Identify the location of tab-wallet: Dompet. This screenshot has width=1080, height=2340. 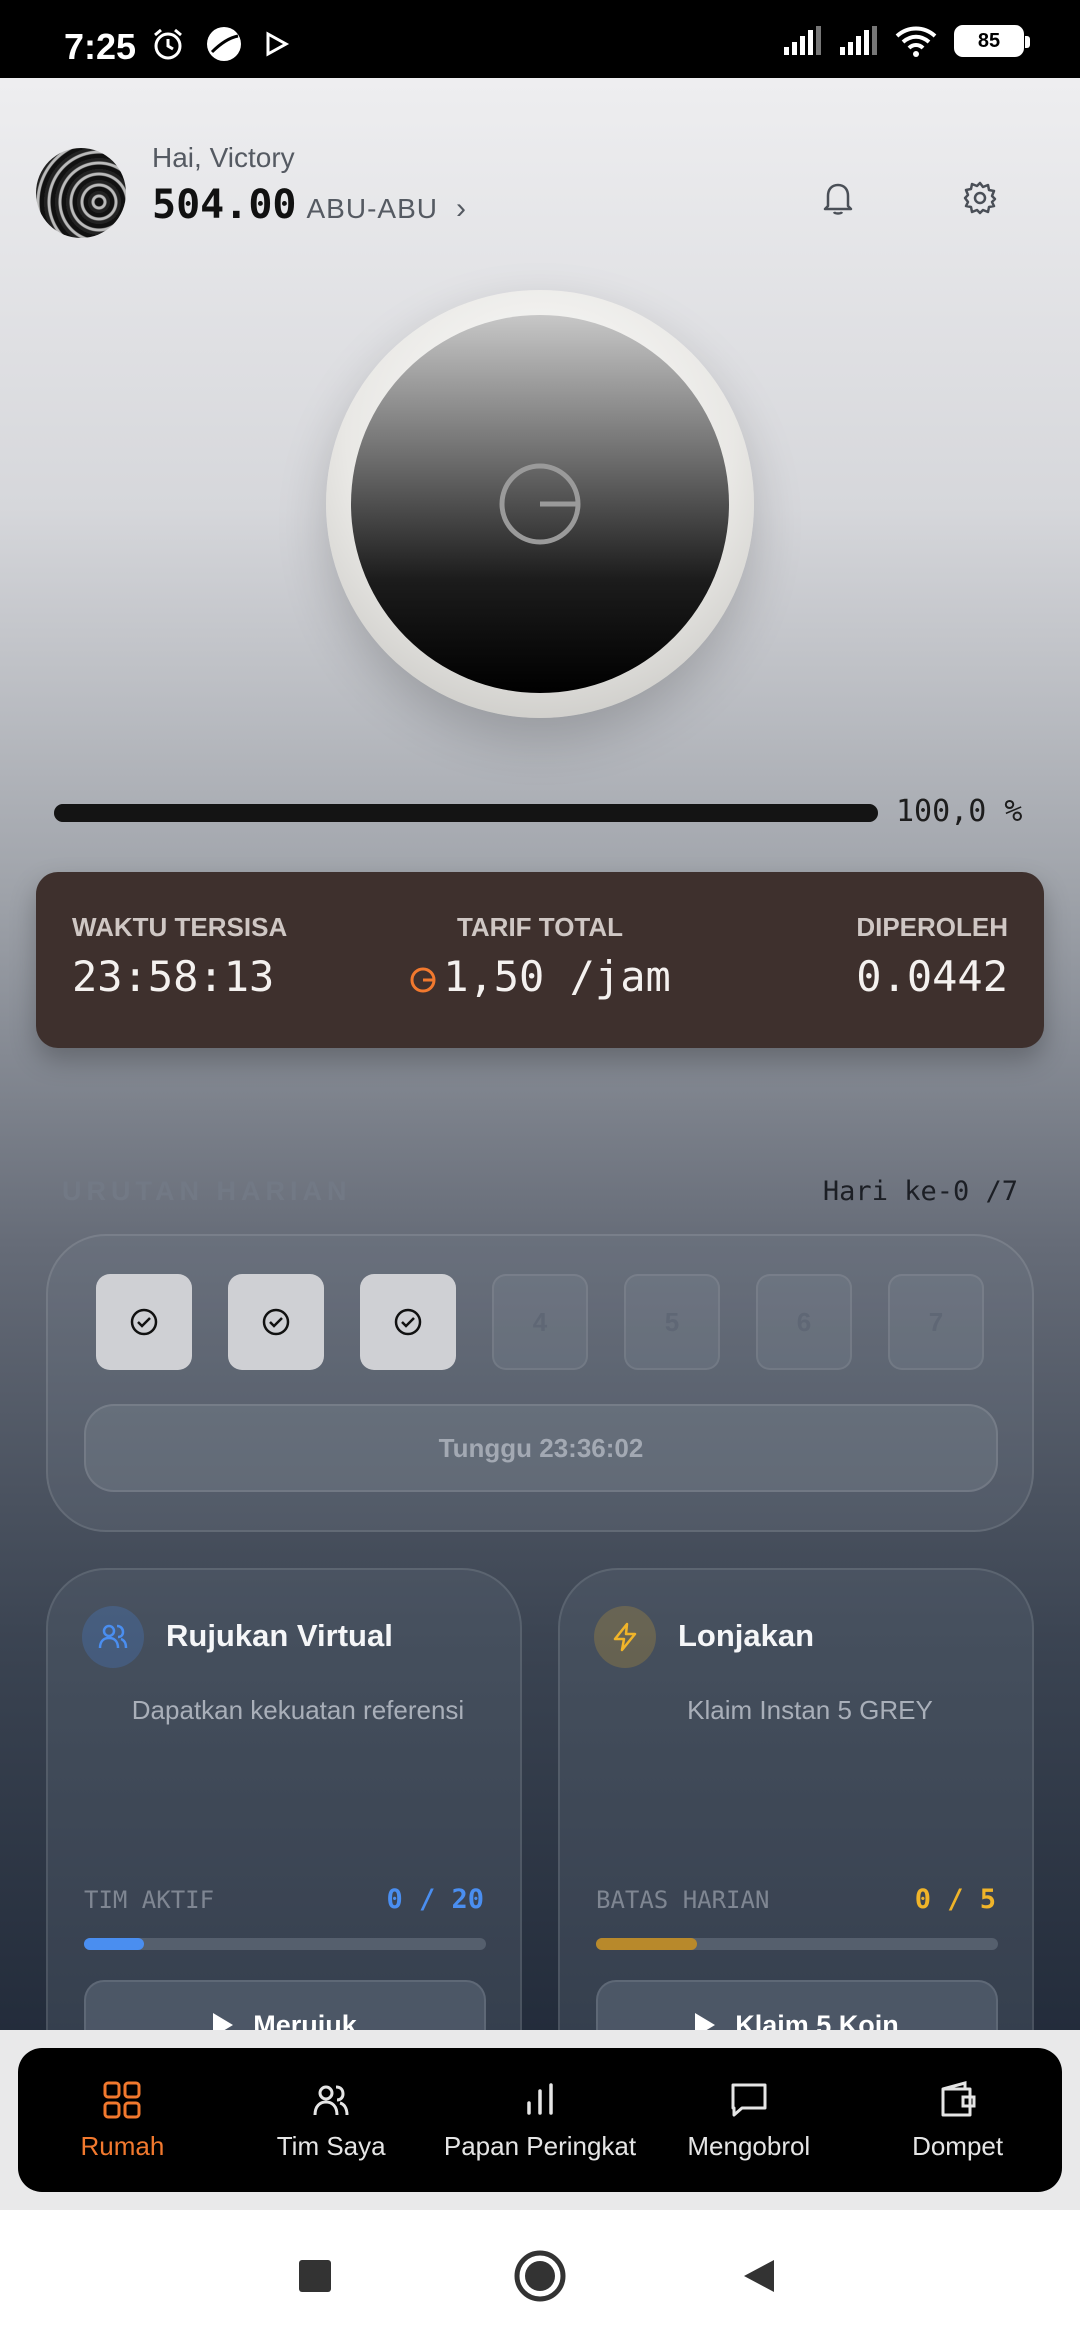
(957, 2120).